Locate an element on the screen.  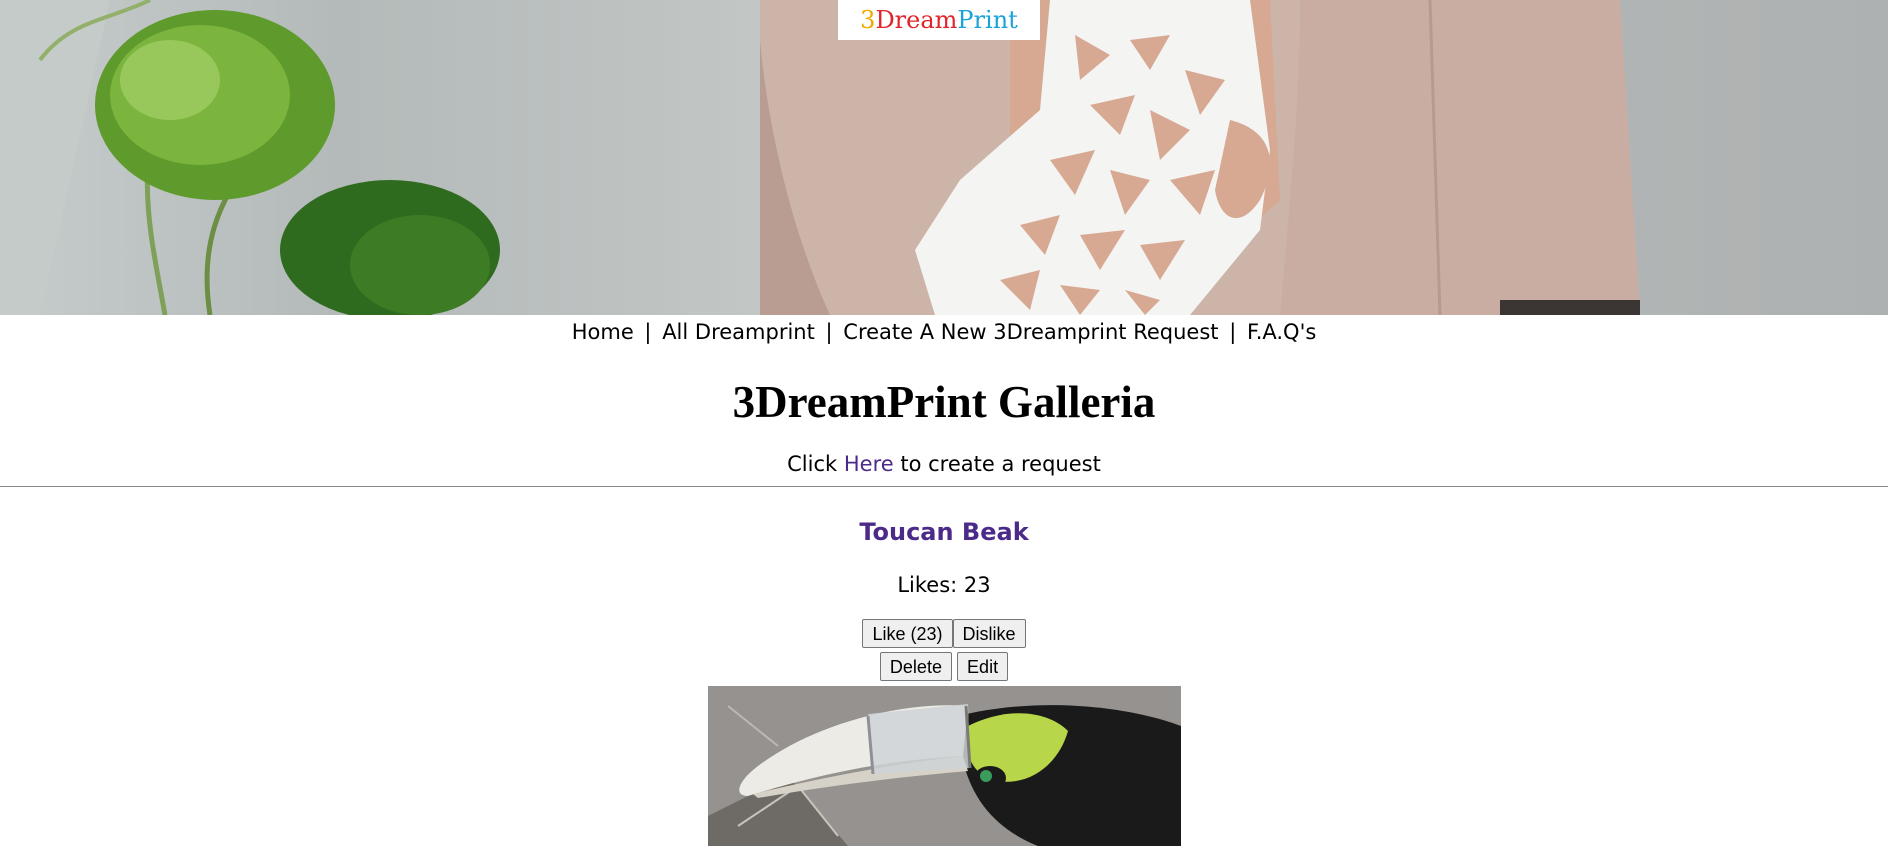
nav-link-create-request: Create A New 3Dreamprint Request is located at coordinates (1030, 332).